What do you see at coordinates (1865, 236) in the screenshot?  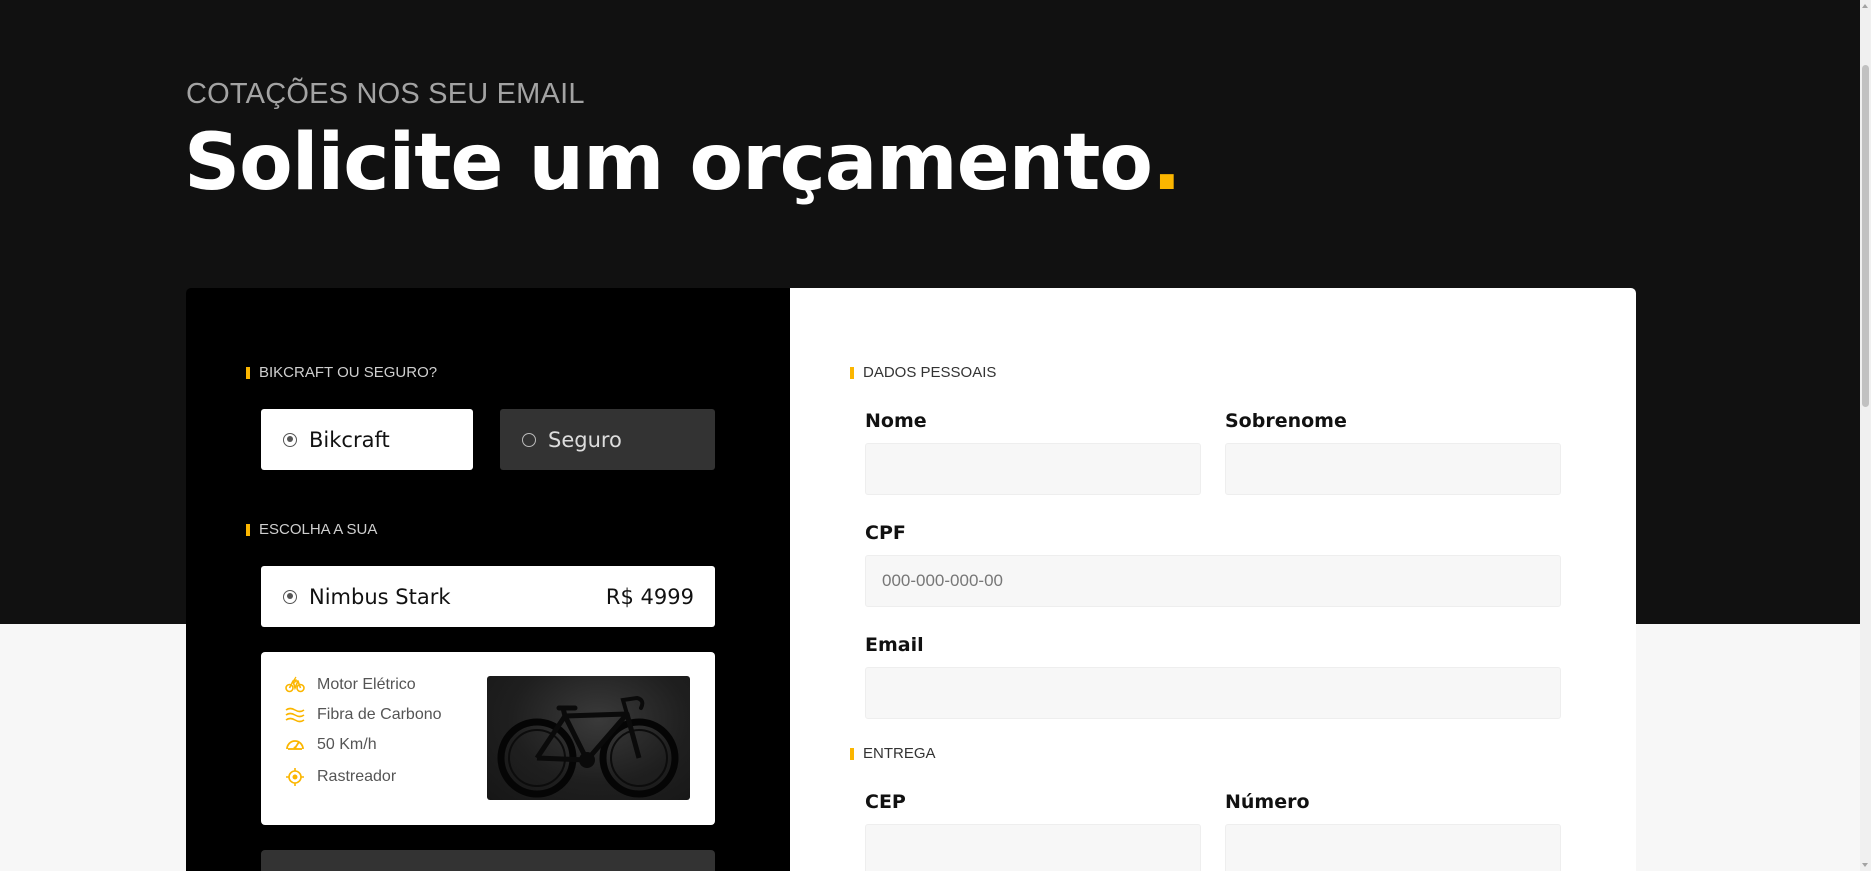 I see `scrollbar-thumb` at bounding box center [1865, 236].